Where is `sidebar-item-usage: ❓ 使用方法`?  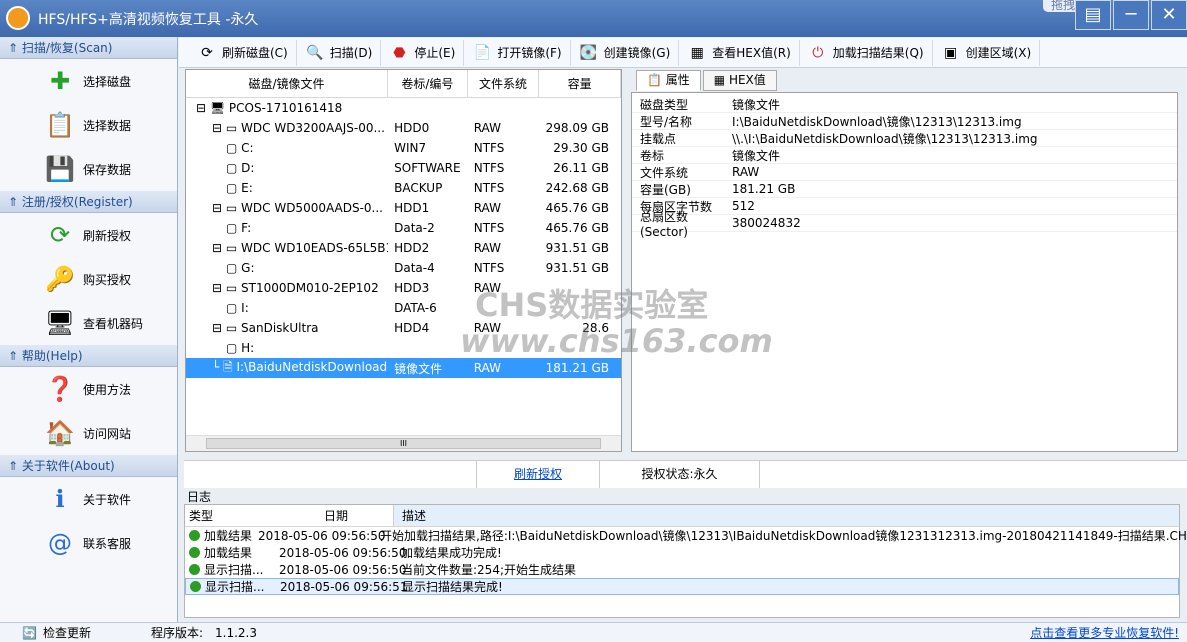
sidebar-item-usage: ❓ 使用方法 is located at coordinates (88, 389).